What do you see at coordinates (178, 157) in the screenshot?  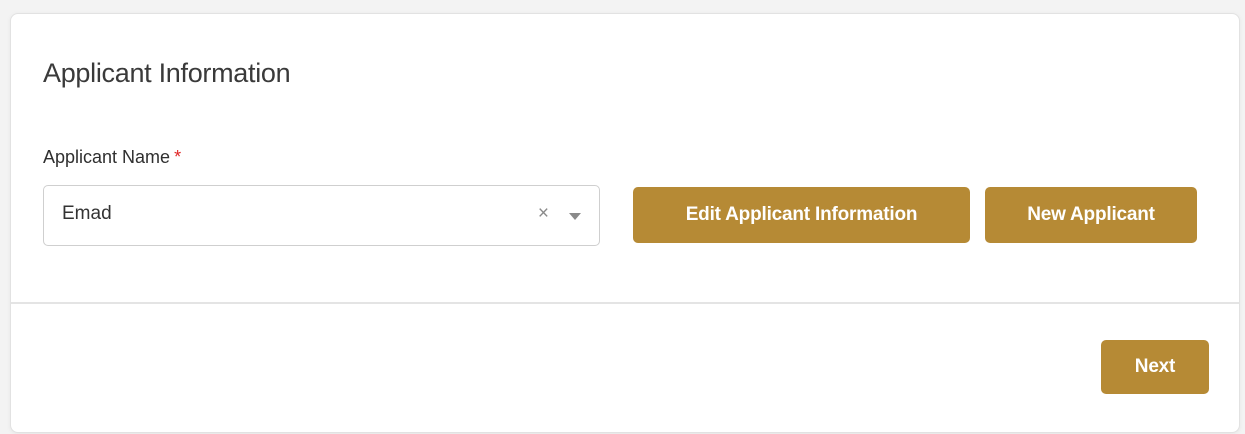 I see `required-marker: *` at bounding box center [178, 157].